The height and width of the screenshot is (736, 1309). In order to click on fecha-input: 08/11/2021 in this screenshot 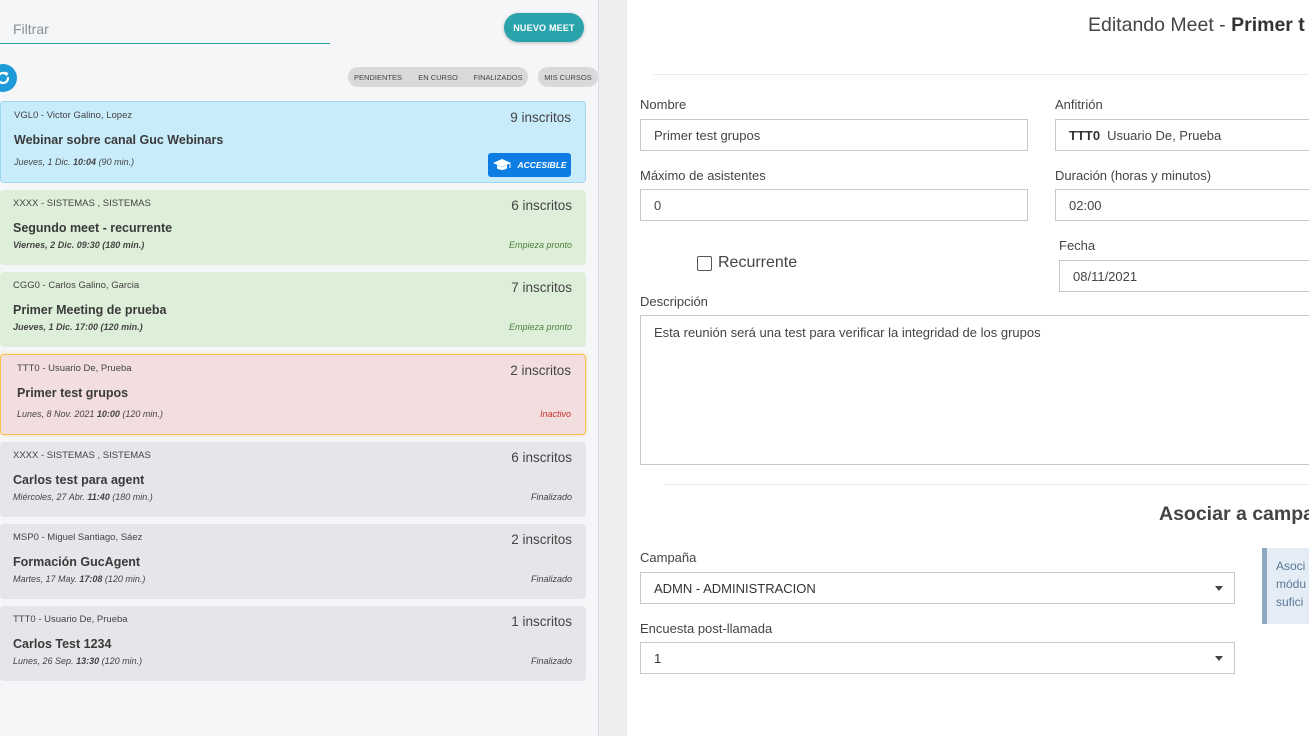, I will do `click(1184, 276)`.